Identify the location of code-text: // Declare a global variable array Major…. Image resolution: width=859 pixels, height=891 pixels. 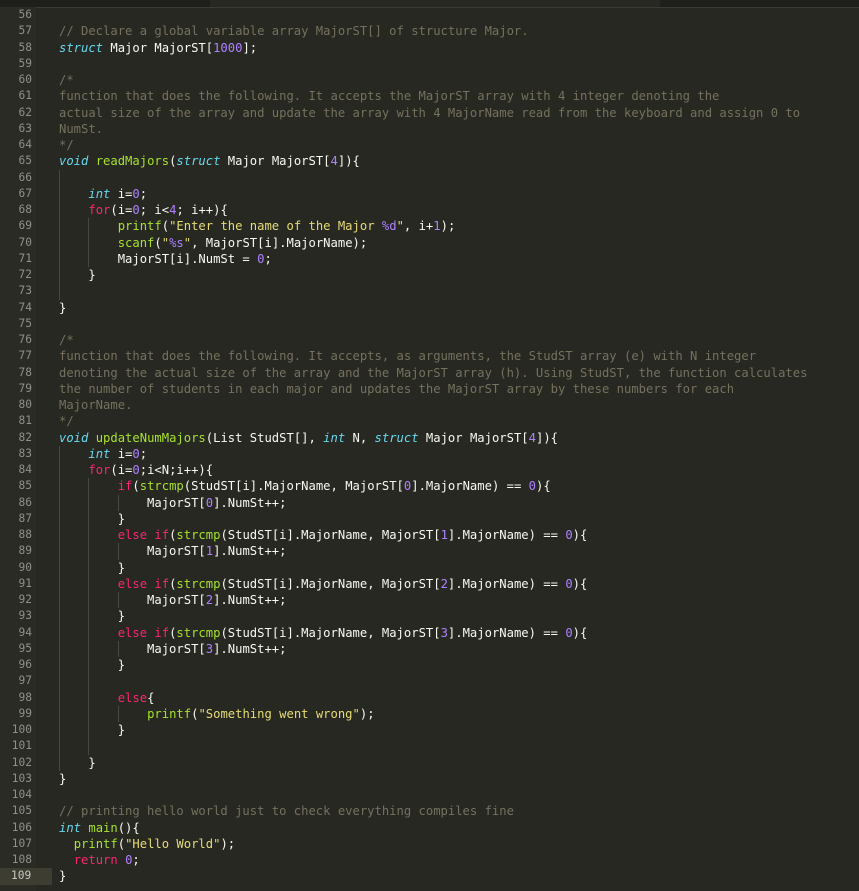
(294, 31).